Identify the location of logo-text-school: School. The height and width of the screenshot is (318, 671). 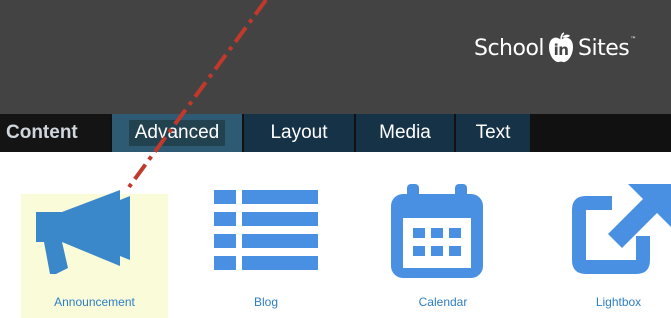
(509, 48).